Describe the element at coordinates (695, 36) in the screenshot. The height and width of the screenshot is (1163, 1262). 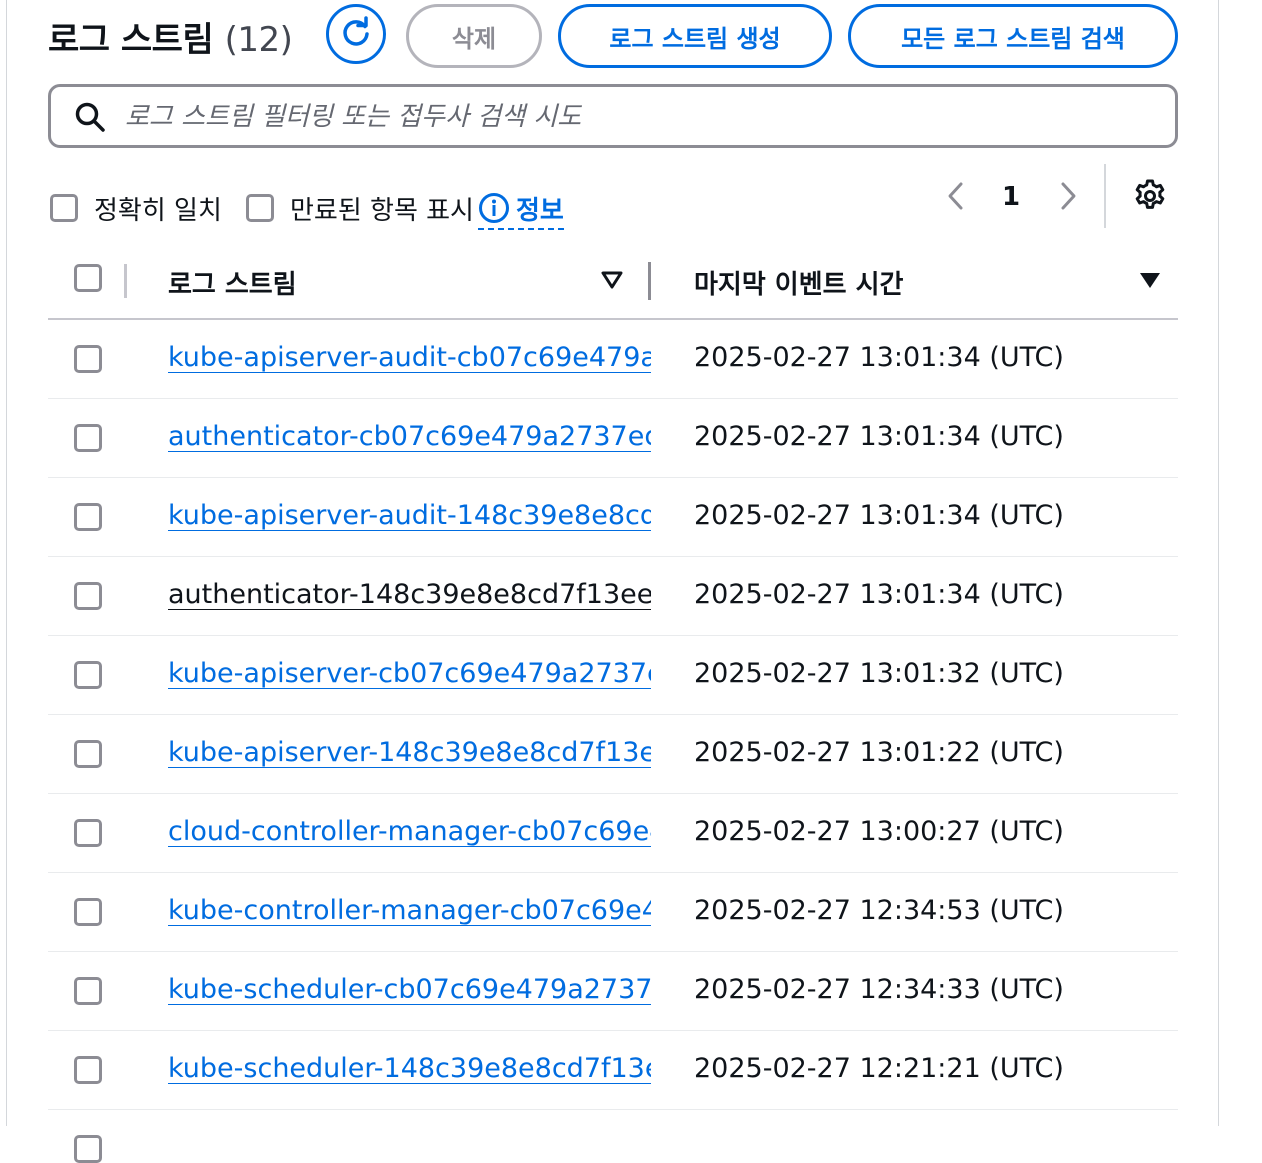
I see `create-log-stream-button: 로그 스트림 생성` at that location.